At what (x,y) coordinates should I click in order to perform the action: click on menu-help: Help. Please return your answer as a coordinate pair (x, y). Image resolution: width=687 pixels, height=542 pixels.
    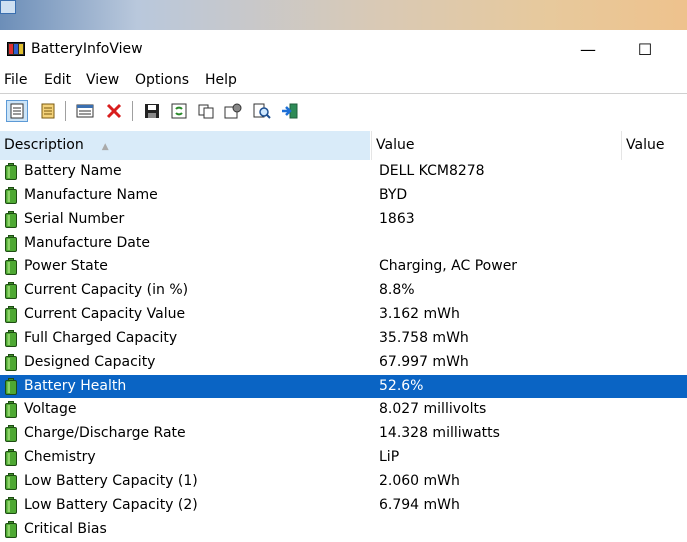
    Looking at the image, I should click on (221, 80).